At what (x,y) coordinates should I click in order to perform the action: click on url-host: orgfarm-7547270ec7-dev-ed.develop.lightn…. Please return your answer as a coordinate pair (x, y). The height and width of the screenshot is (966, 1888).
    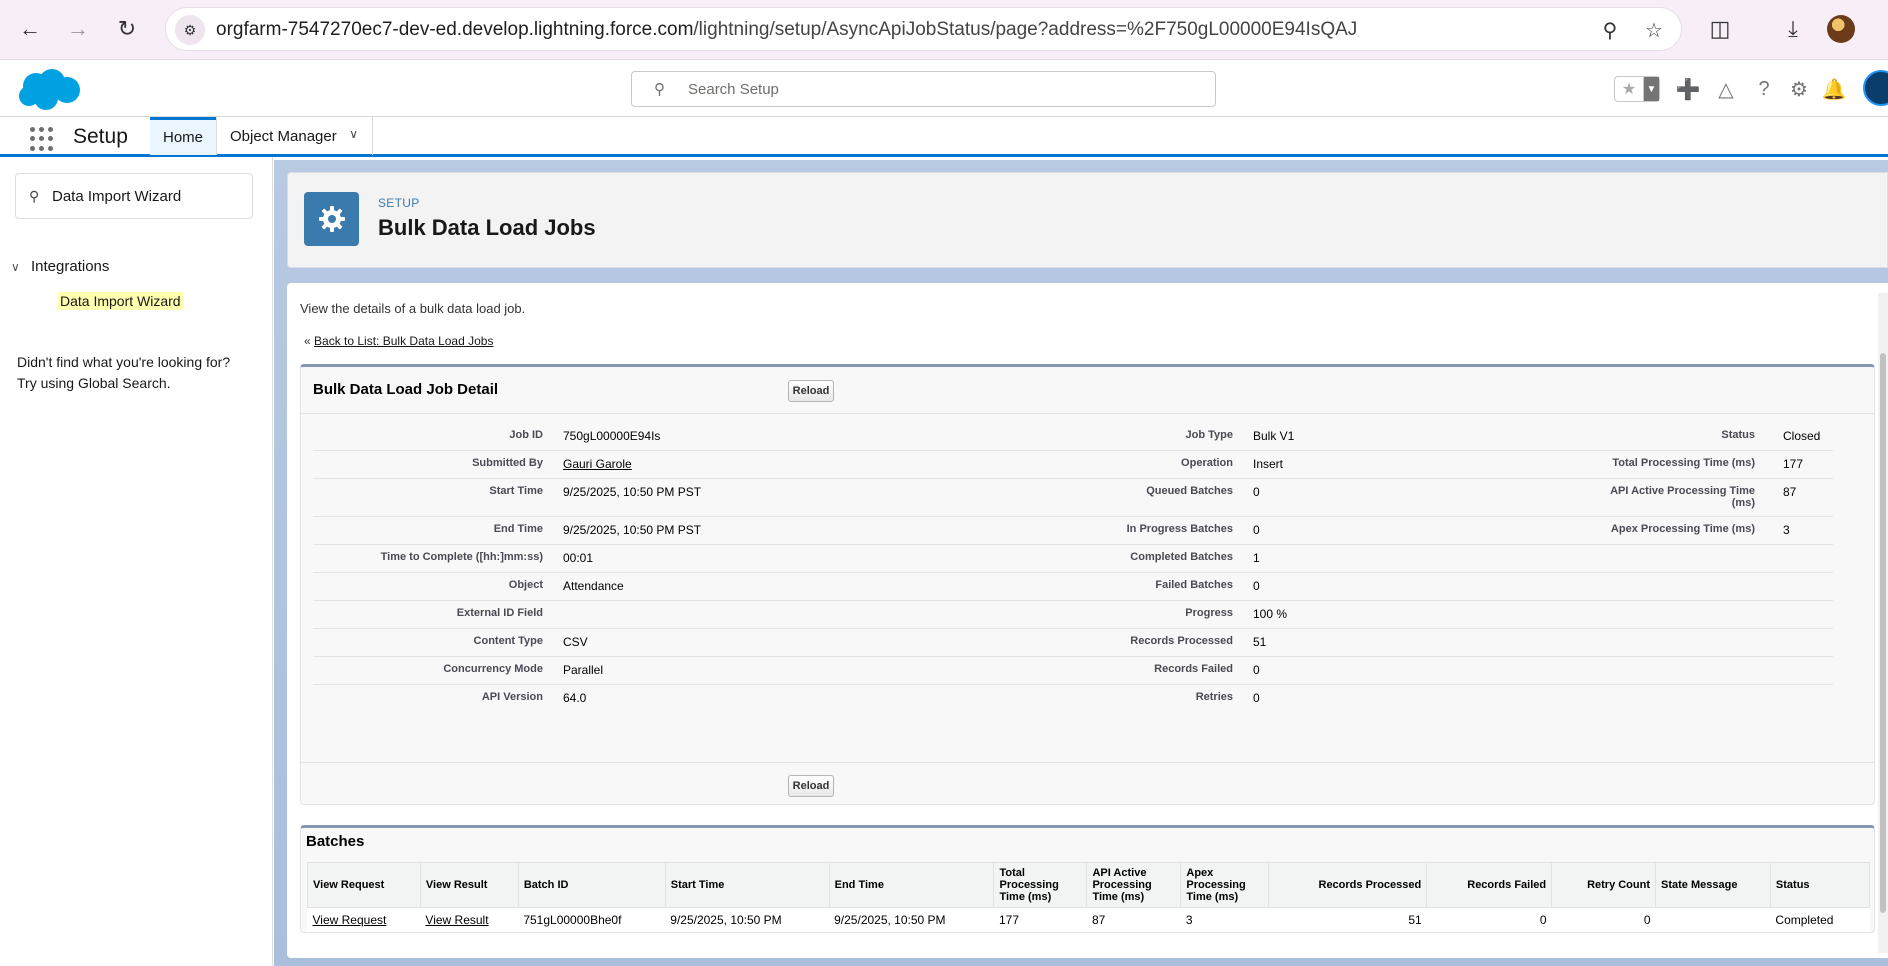
    Looking at the image, I should click on (455, 29).